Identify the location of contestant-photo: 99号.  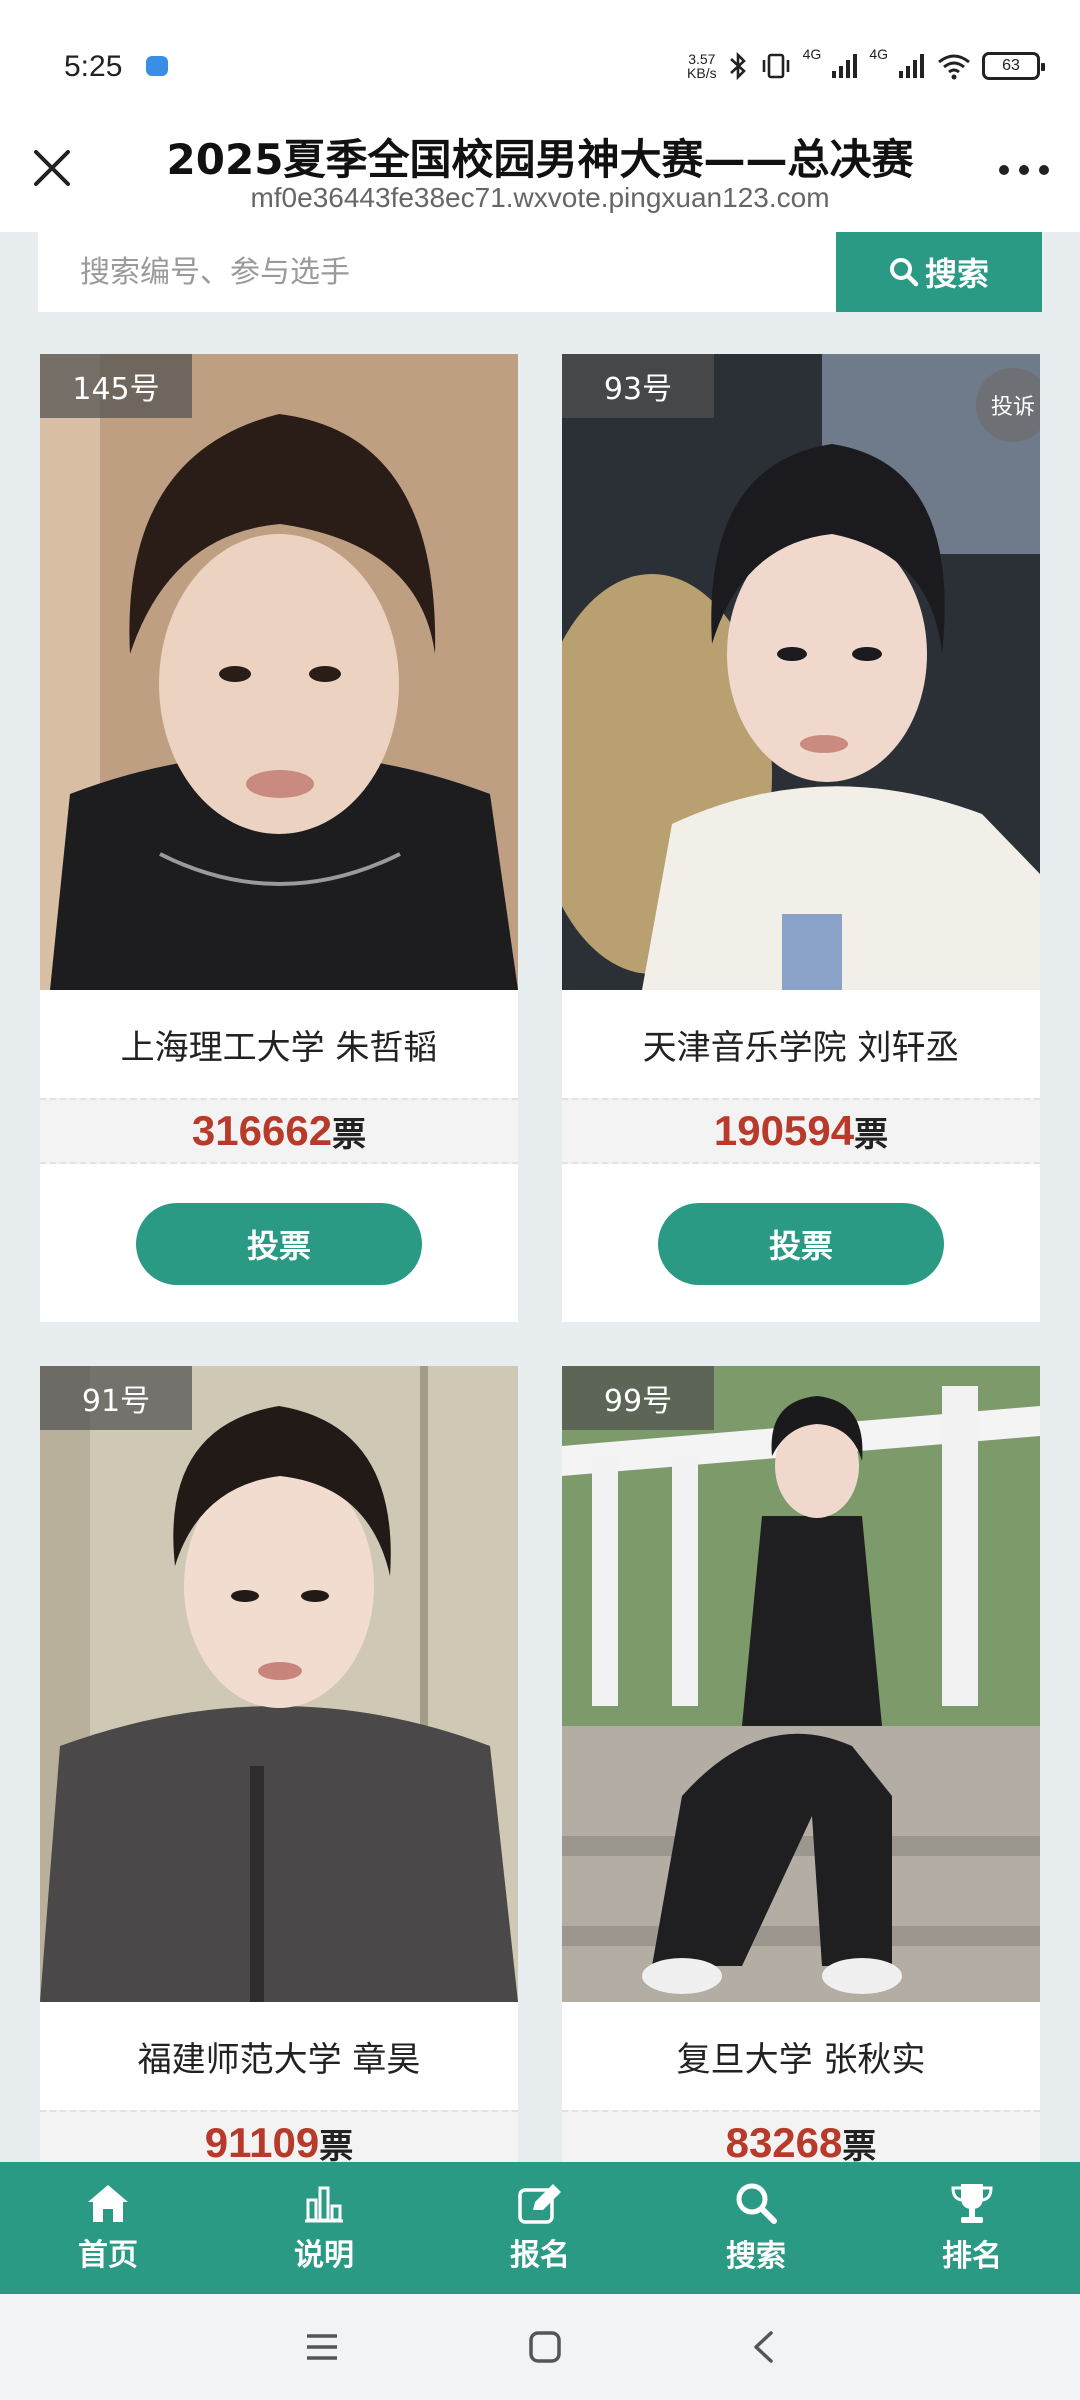
(801, 1684).